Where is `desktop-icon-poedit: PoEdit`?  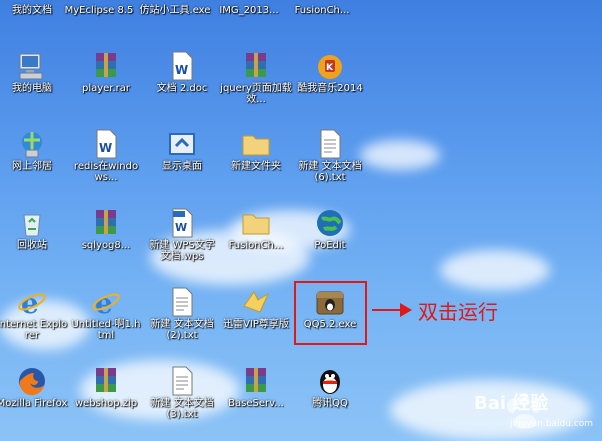 desktop-icon-poedit: PoEdit is located at coordinates (330, 237).